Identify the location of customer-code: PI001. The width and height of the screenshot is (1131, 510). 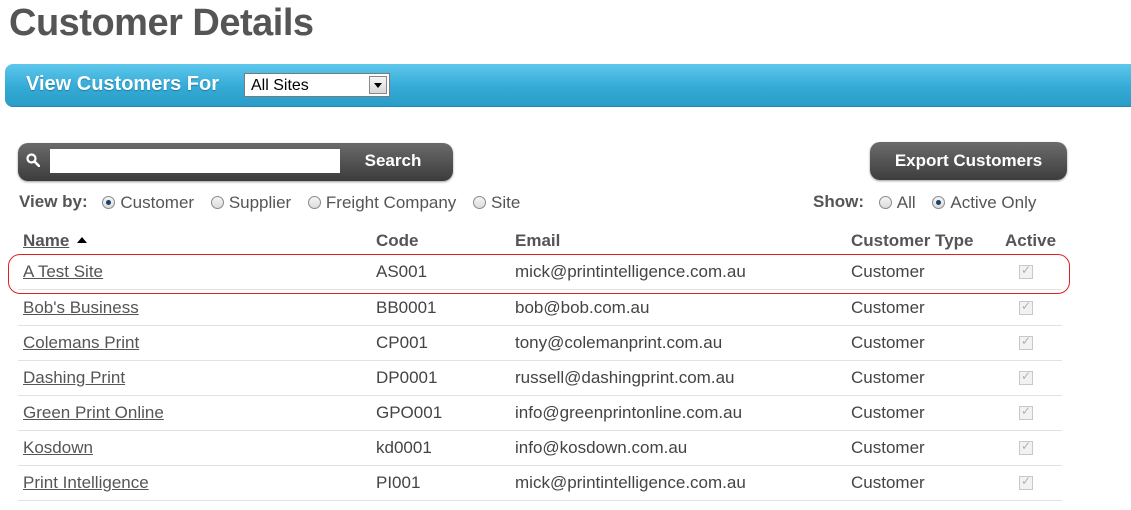
(398, 482).